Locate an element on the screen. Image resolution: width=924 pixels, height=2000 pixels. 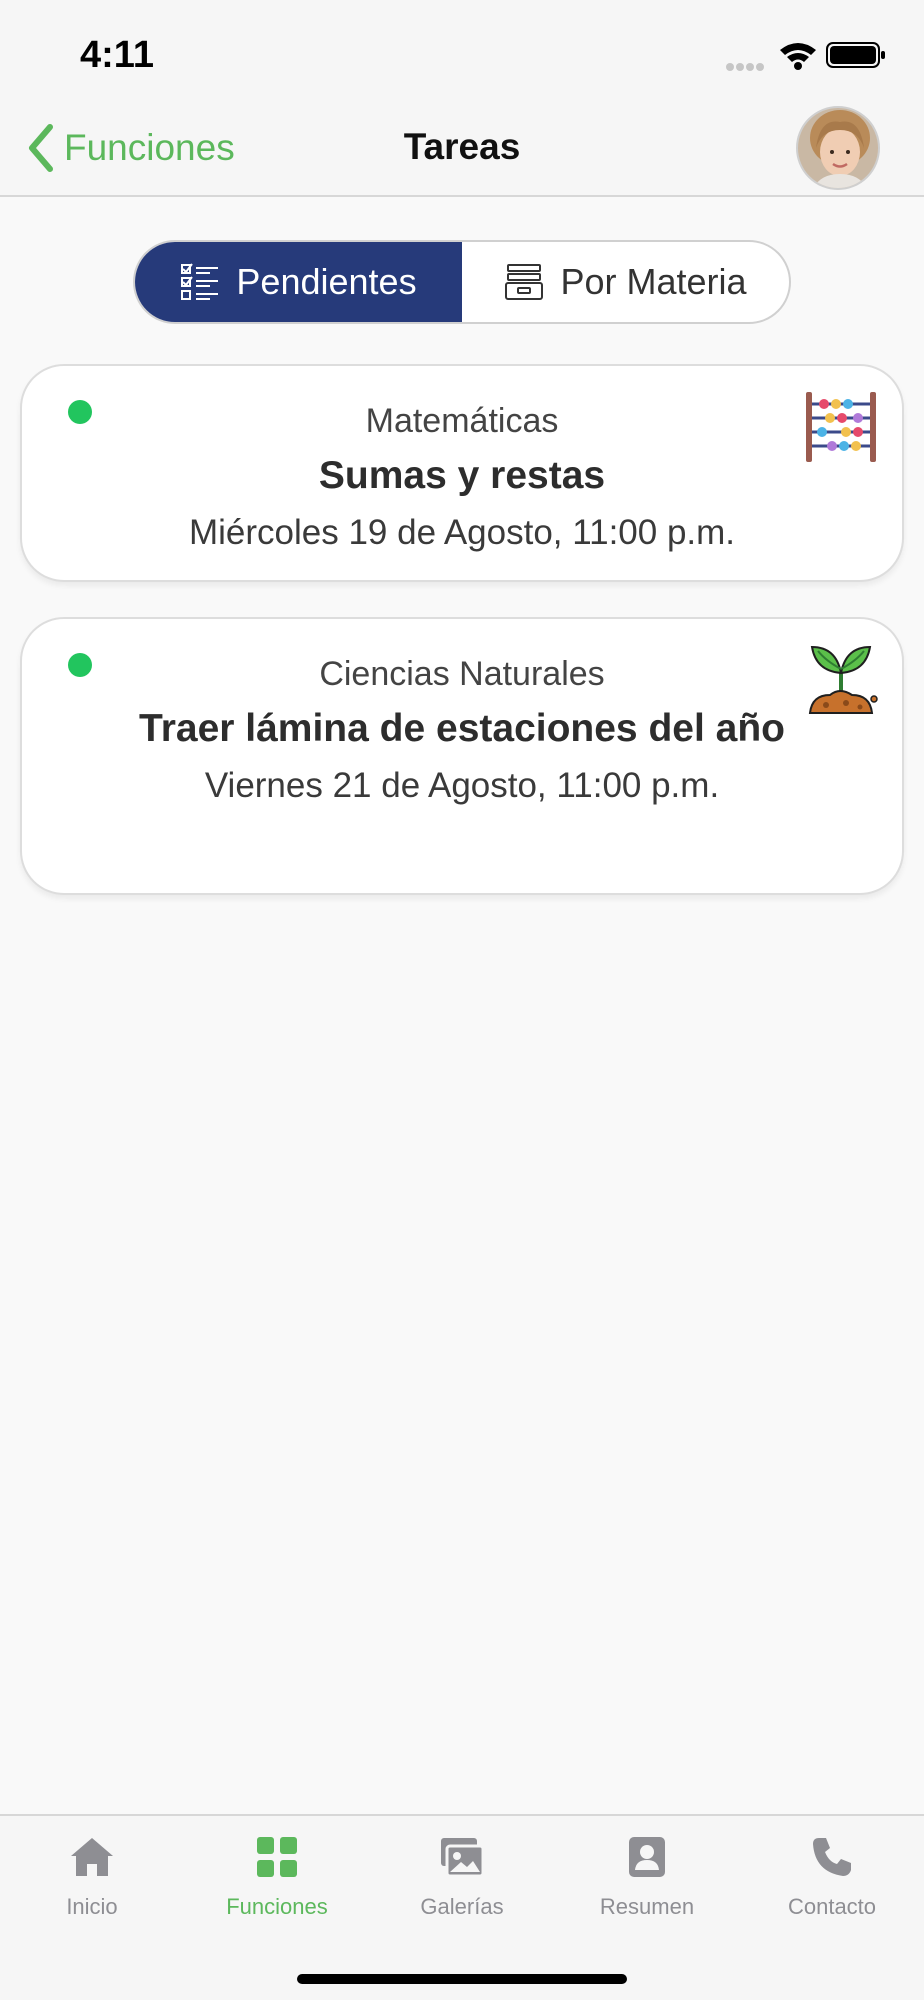
status-time: 4:11 is located at coordinates (117, 55).